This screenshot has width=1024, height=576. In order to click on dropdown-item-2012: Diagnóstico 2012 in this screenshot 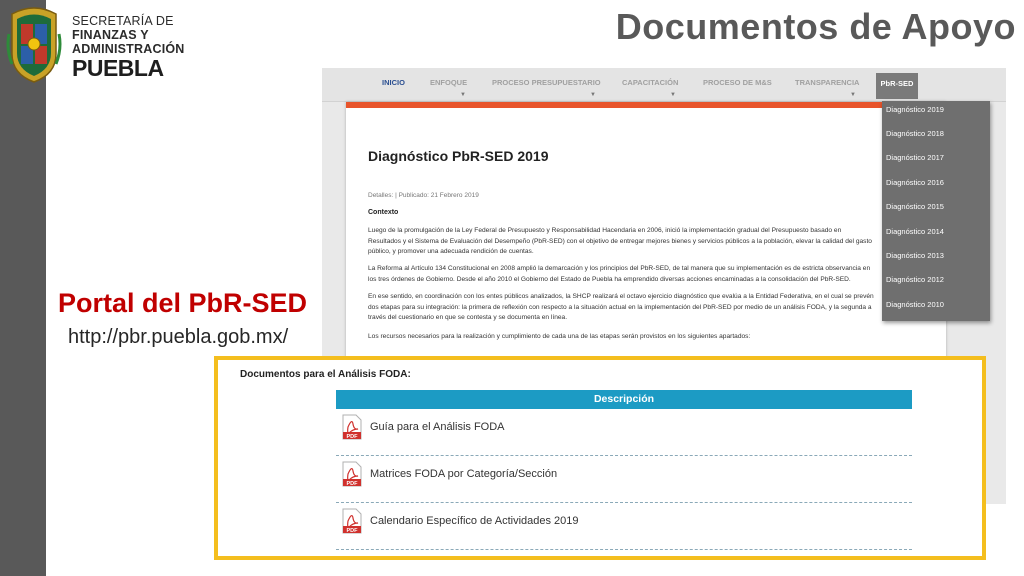, I will do `click(915, 279)`.